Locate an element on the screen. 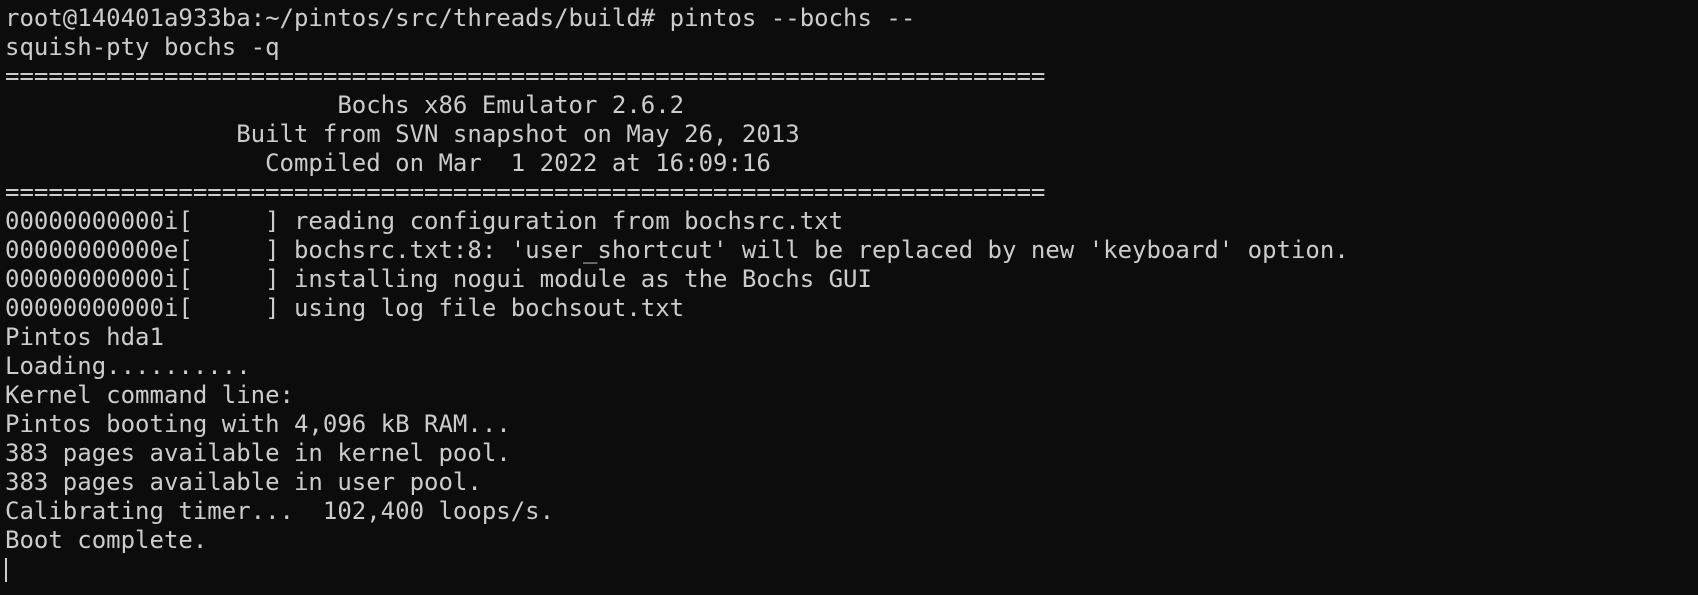 The height and width of the screenshot is (595, 1698). terminal-line-output: Kernel command line: is located at coordinates (149, 395).